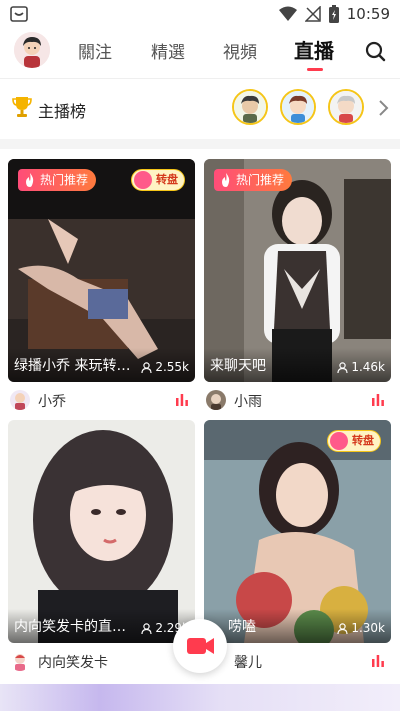 The width and height of the screenshot is (400, 711). Describe the element at coordinates (19, 14) in the screenshot. I see `notification-app-icon` at that location.